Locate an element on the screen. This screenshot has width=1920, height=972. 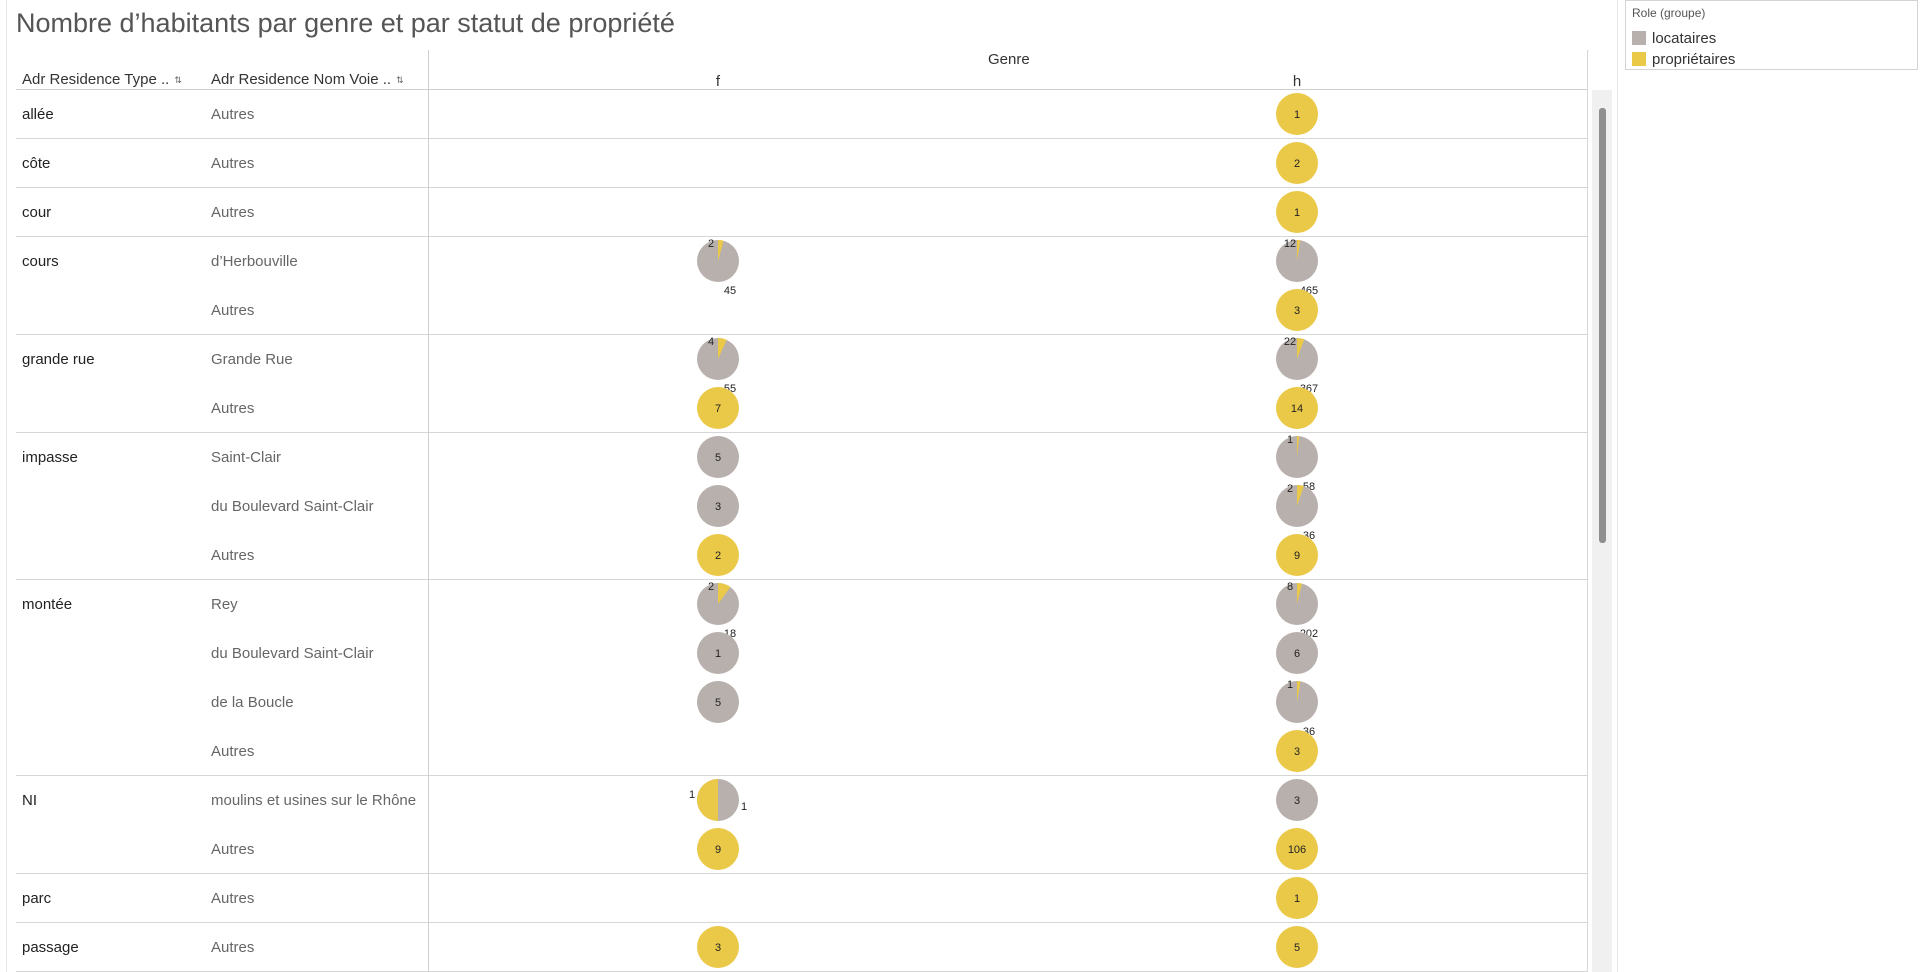
row-group: passage Autres is located at coordinates (802, 947).